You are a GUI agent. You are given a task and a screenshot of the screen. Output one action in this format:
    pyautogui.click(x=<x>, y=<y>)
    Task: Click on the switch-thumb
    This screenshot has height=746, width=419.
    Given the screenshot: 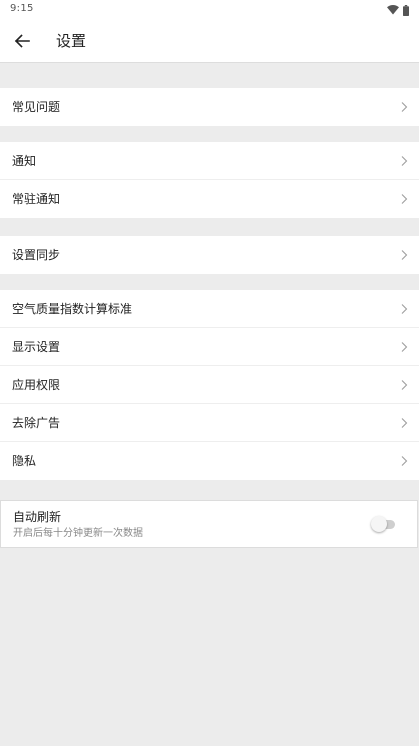 What is the action you would take?
    pyautogui.click(x=379, y=524)
    